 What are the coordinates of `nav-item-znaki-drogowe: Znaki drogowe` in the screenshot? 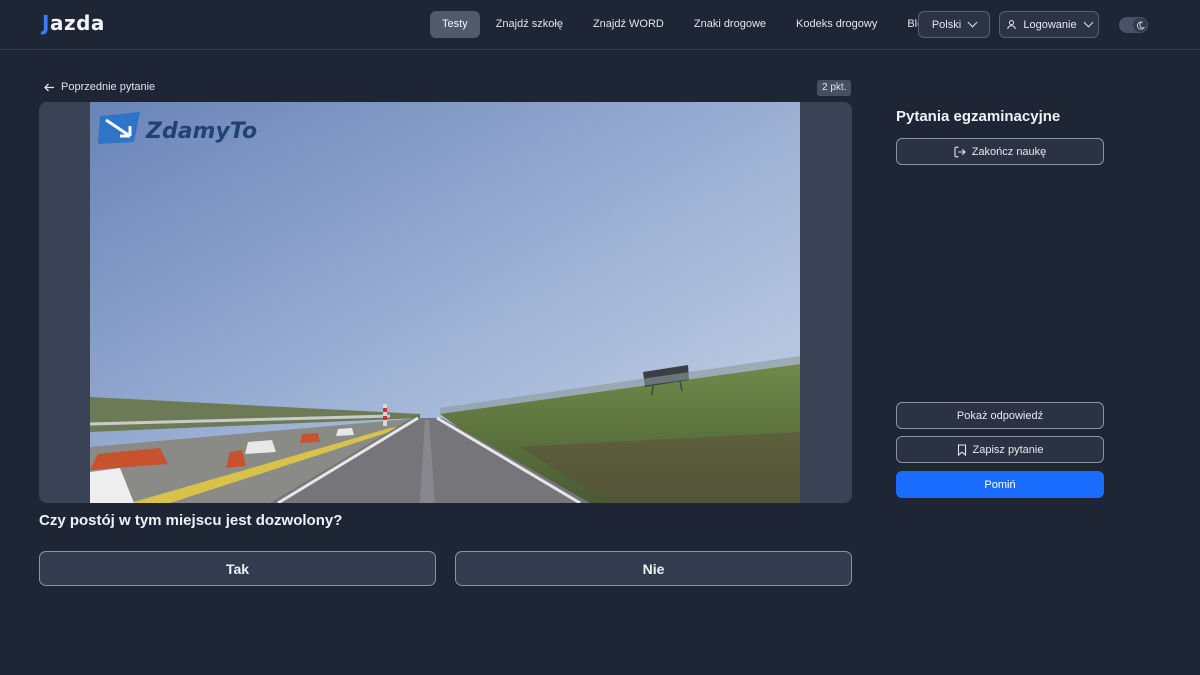 It's located at (730, 24).